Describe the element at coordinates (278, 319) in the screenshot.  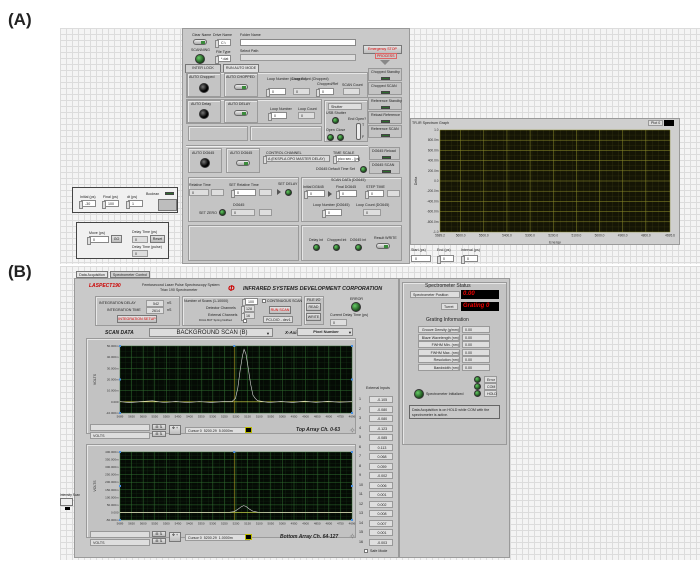
I see `device-select: PCI-DIO - dev1` at that location.